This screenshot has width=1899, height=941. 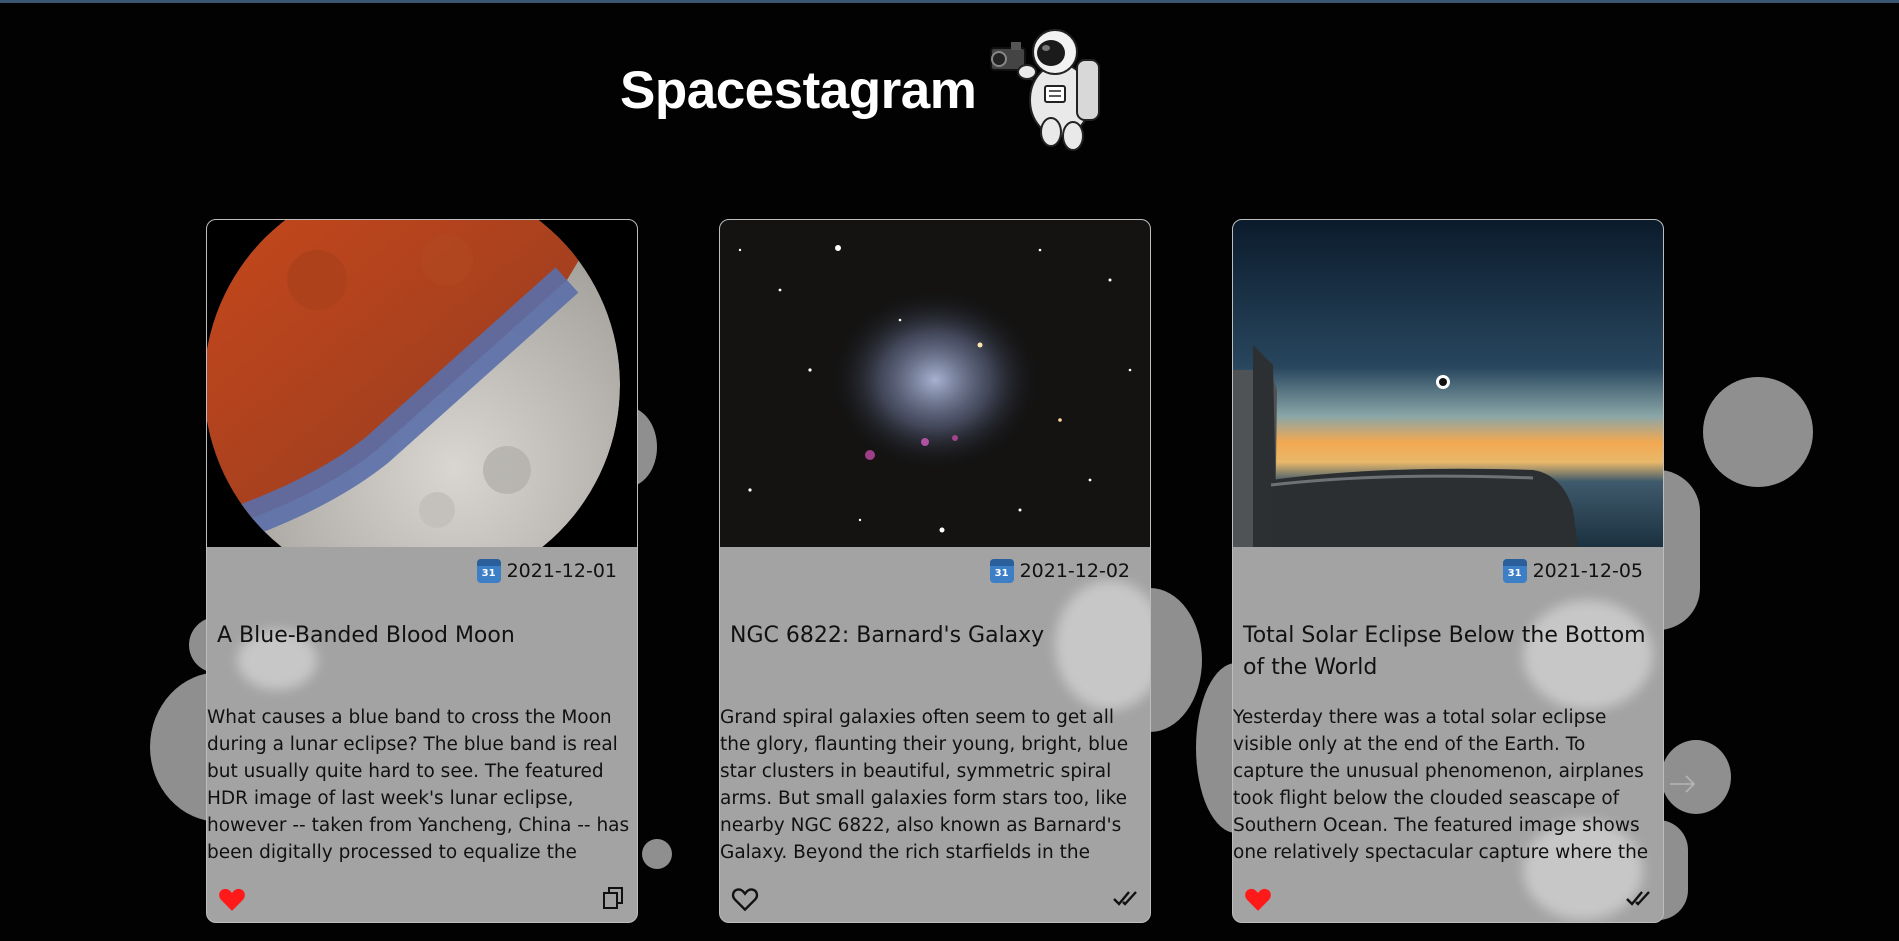 What do you see at coordinates (1074, 571) in the screenshot?
I see `date-text: 2021-12-02` at bounding box center [1074, 571].